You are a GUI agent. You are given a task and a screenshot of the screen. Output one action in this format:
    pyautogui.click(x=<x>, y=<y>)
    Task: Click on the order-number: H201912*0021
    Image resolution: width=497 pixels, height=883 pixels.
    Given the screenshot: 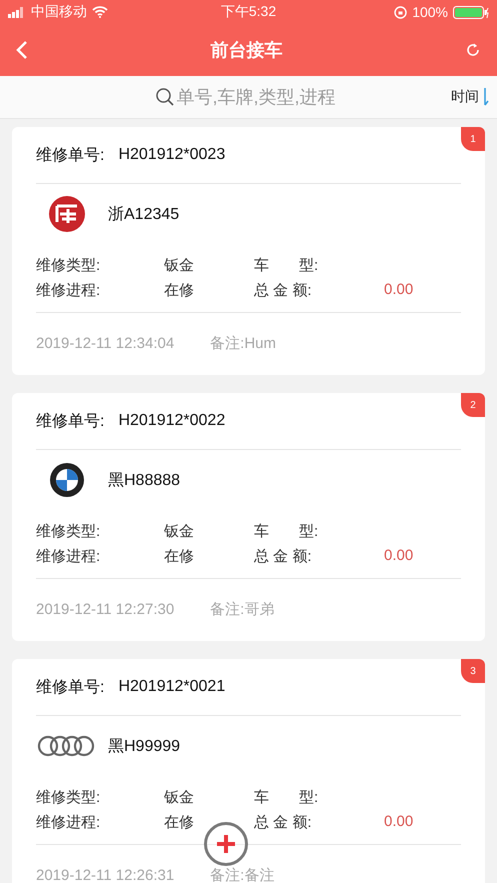 What is the action you would take?
    pyautogui.click(x=172, y=687)
    